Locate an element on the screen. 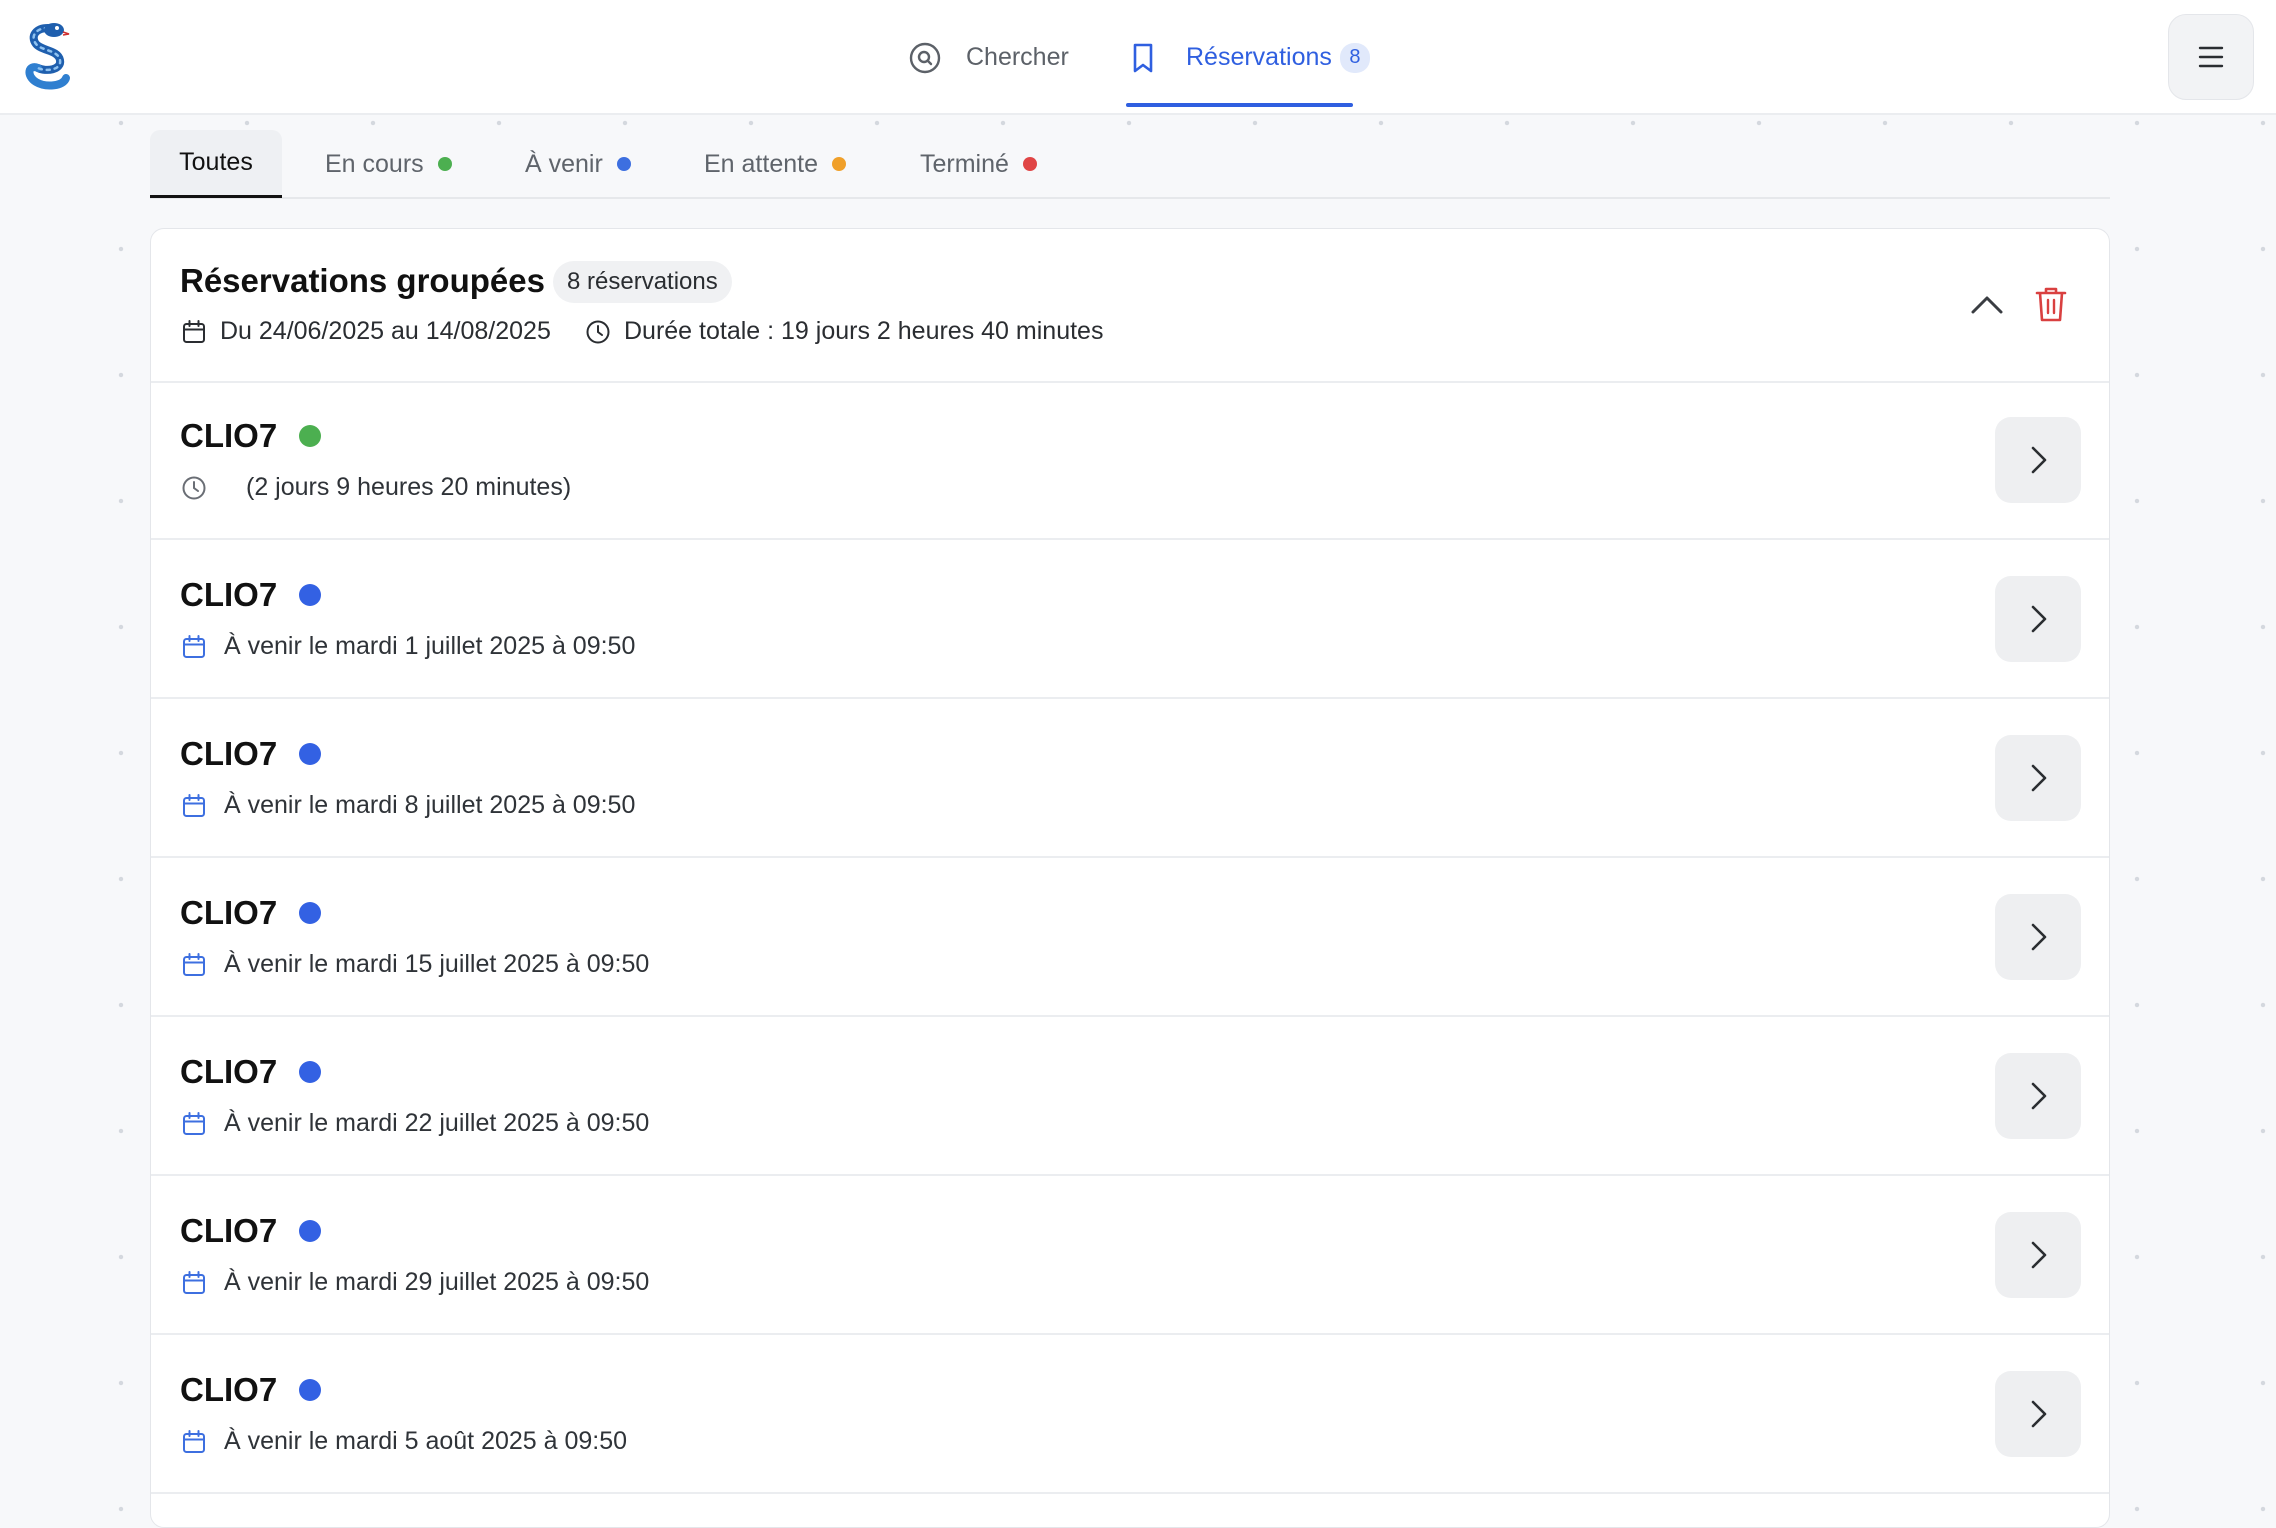  top-navigation: Chercher Réservations 8 is located at coordinates (1138, 57).